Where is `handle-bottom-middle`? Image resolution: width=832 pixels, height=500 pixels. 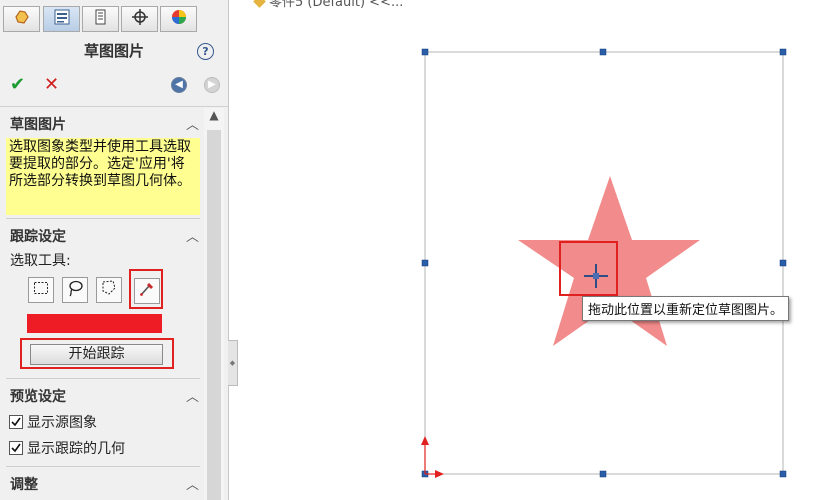 handle-bottom-middle is located at coordinates (603, 474).